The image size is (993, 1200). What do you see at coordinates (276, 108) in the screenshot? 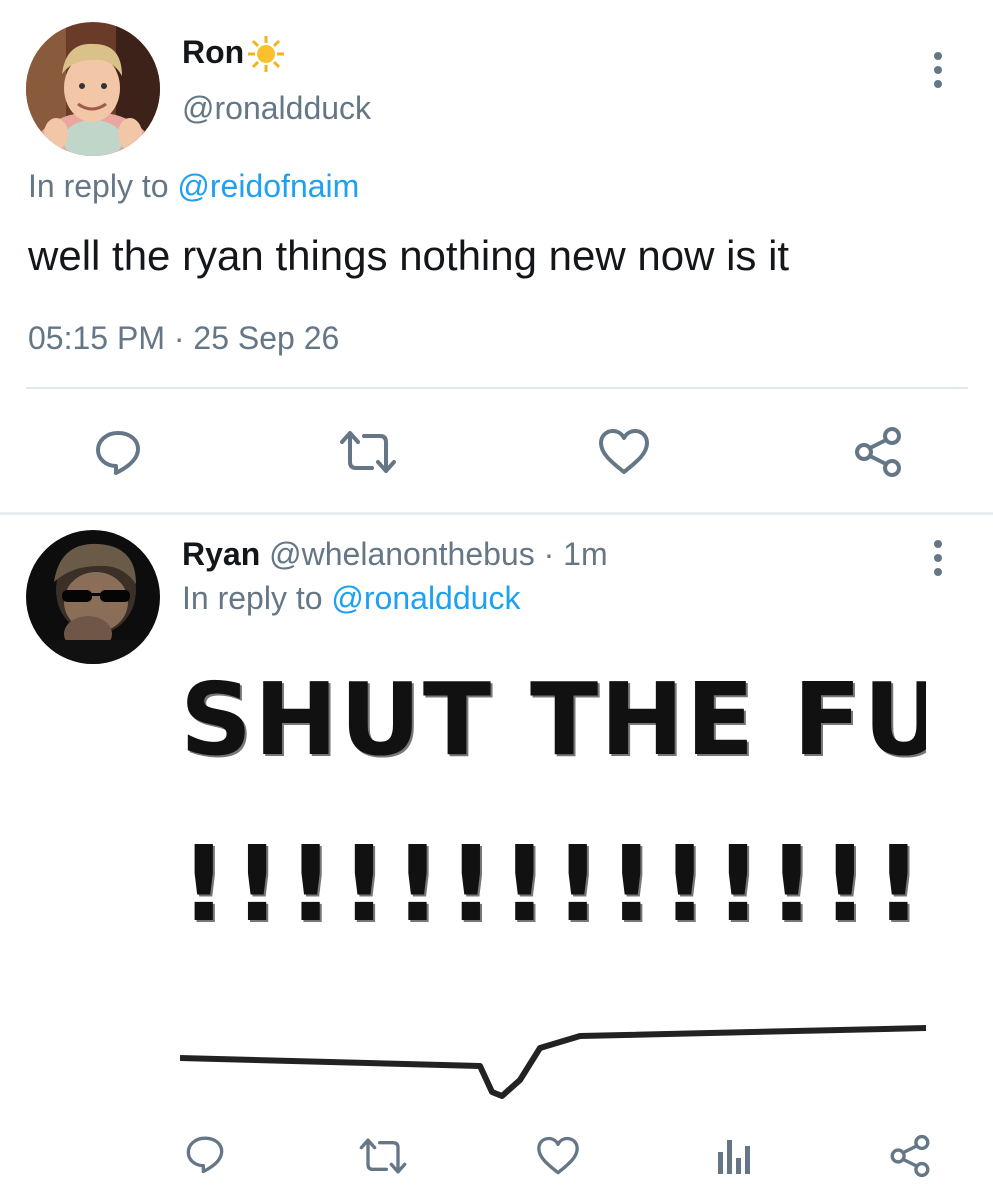
I see `user-handle: @ronaldduck` at bounding box center [276, 108].